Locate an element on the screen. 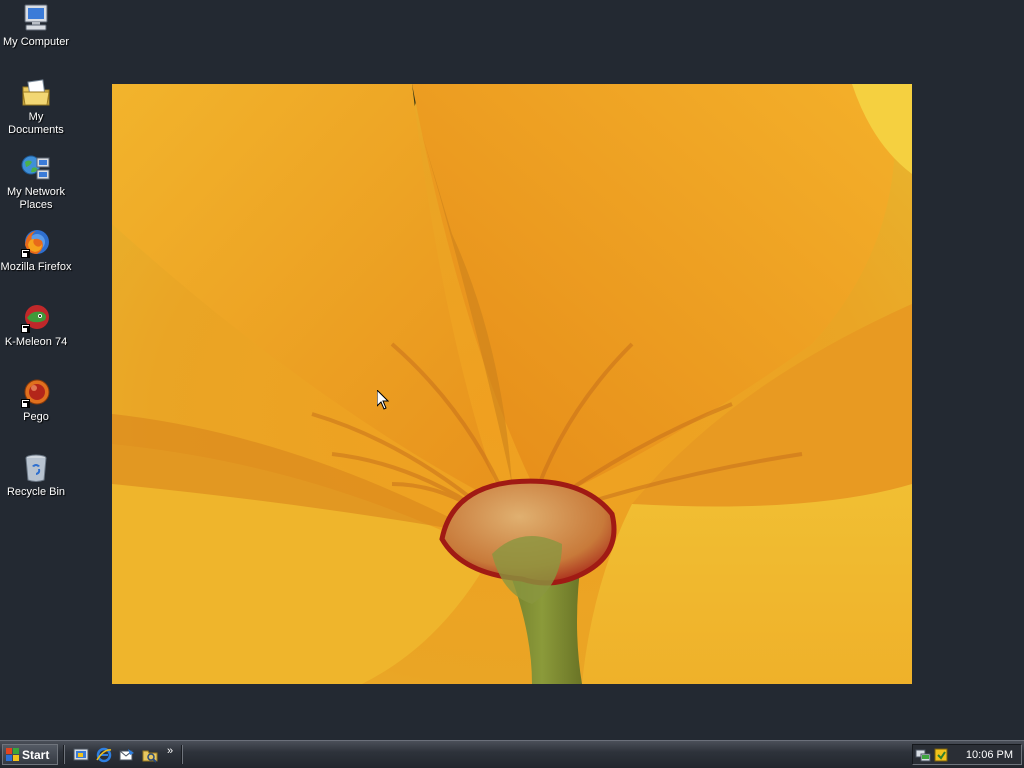  taskbar: Start » 10:06 PM is located at coordinates (512, 754).